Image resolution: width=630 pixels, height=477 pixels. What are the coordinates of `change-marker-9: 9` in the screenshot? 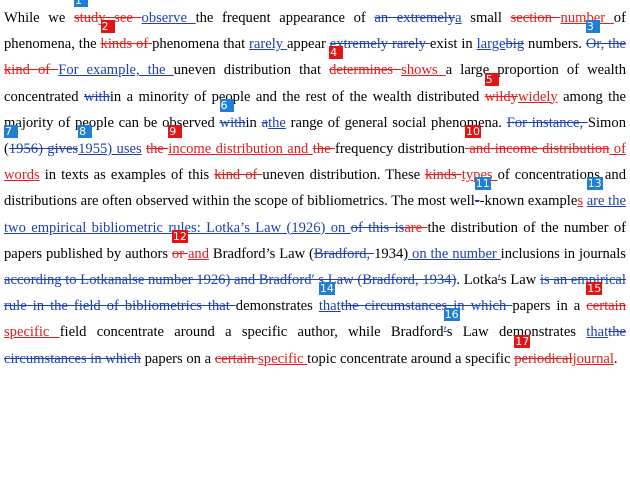 It's located at (175, 132).